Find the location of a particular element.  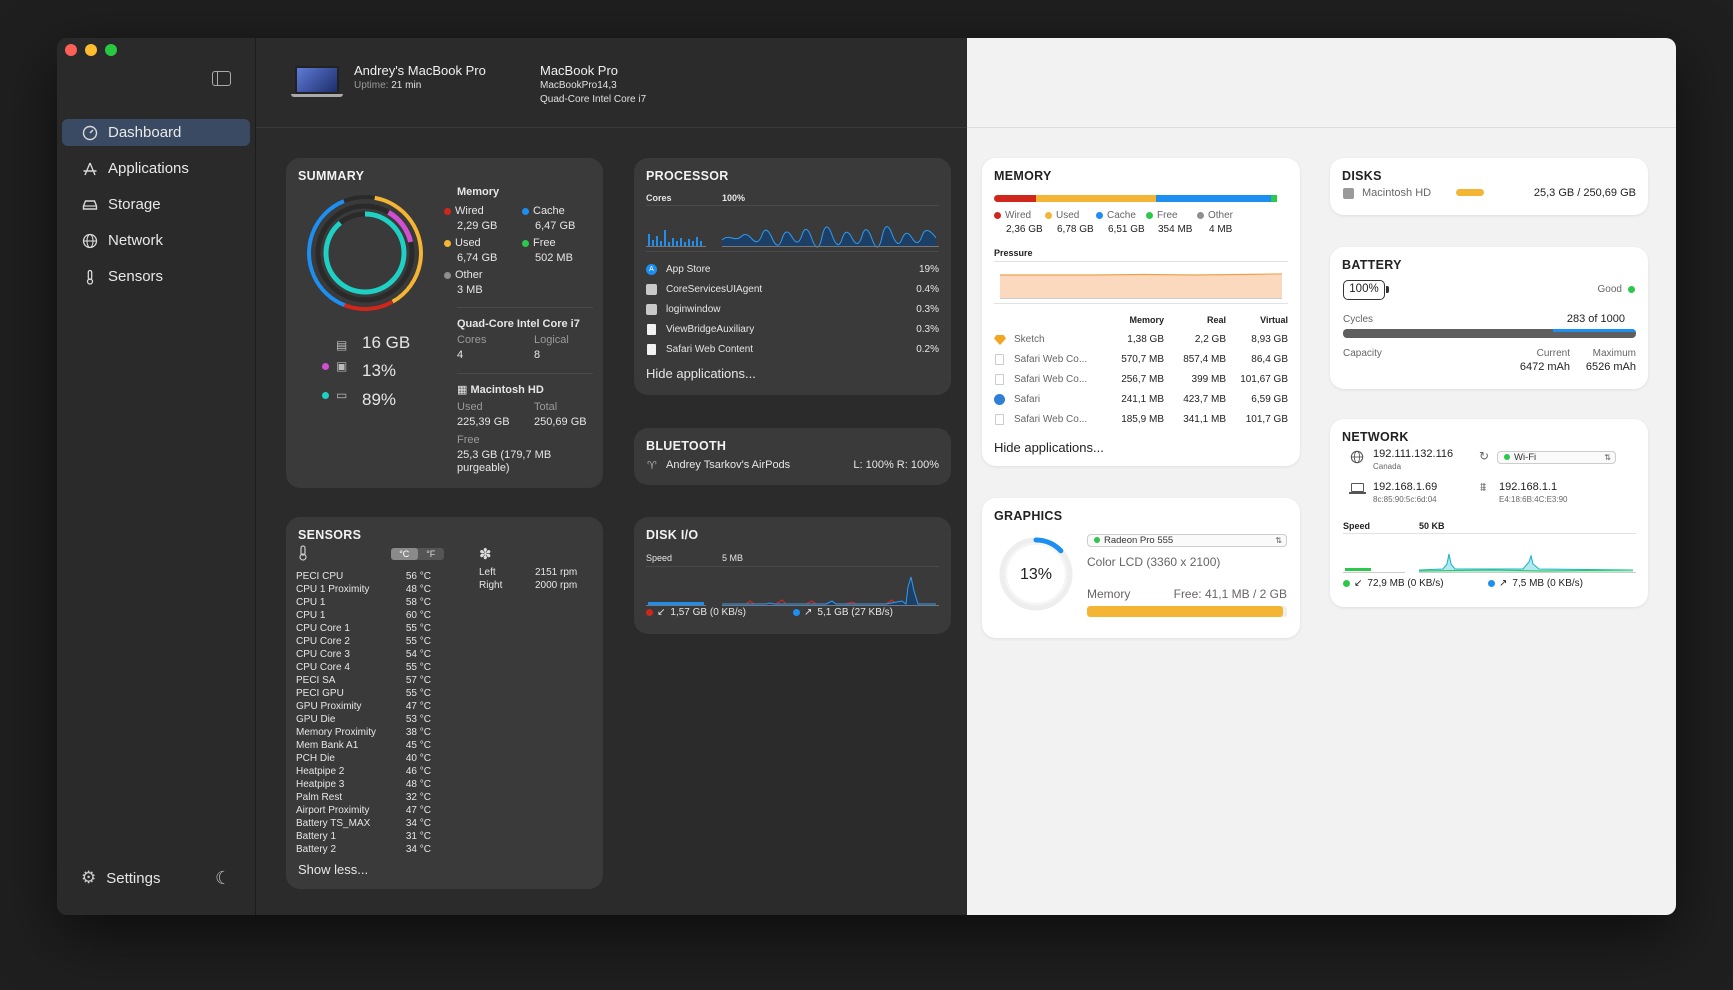

process-real: 2,2 GB is located at coordinates (1210, 339).